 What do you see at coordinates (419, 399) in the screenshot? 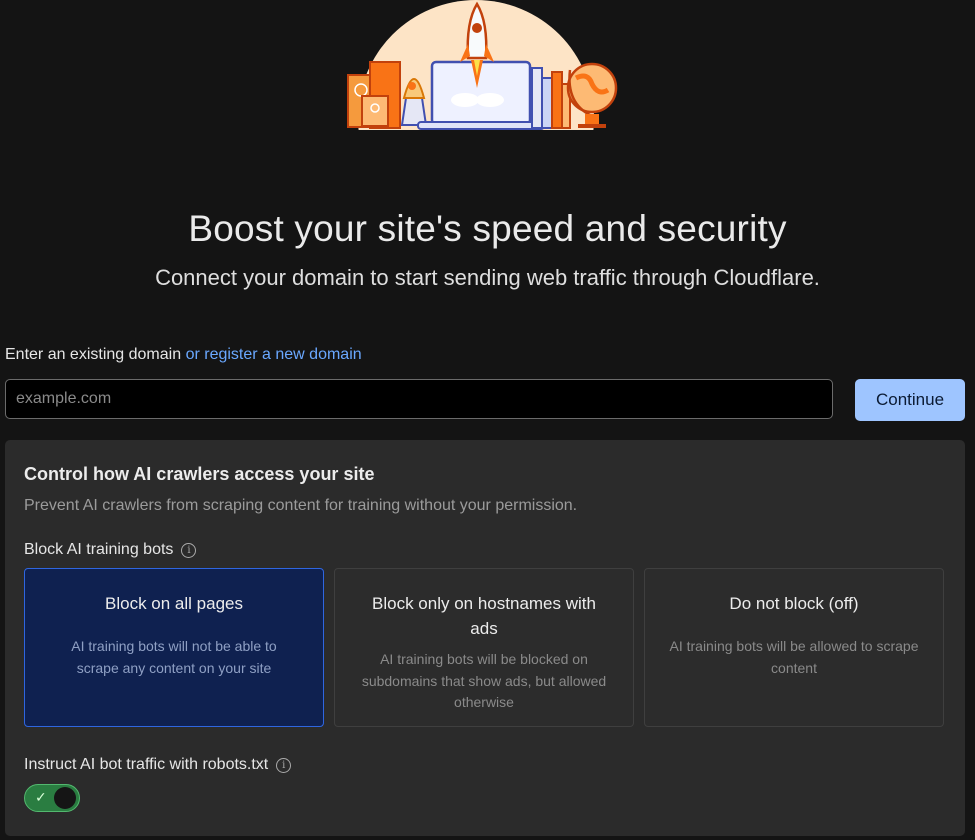
I see `domain-input` at bounding box center [419, 399].